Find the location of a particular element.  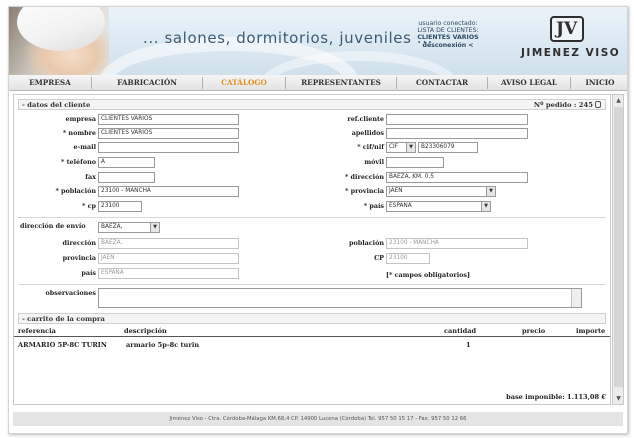

tab-representantes: REPRESENTANTES is located at coordinates (341, 83).